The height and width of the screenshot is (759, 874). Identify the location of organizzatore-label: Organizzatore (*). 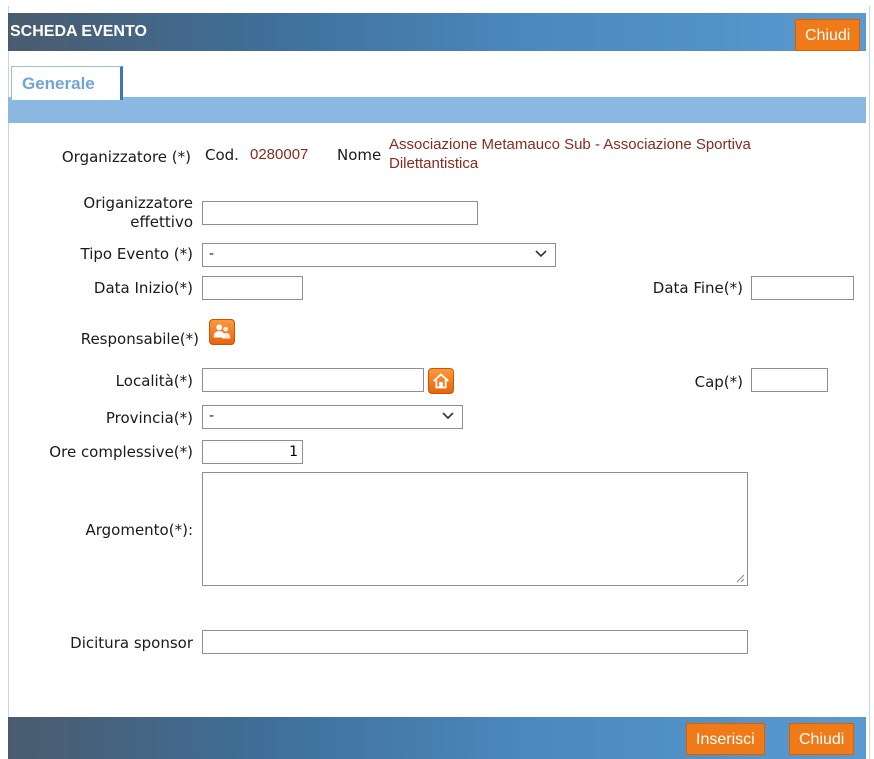
(126, 157).